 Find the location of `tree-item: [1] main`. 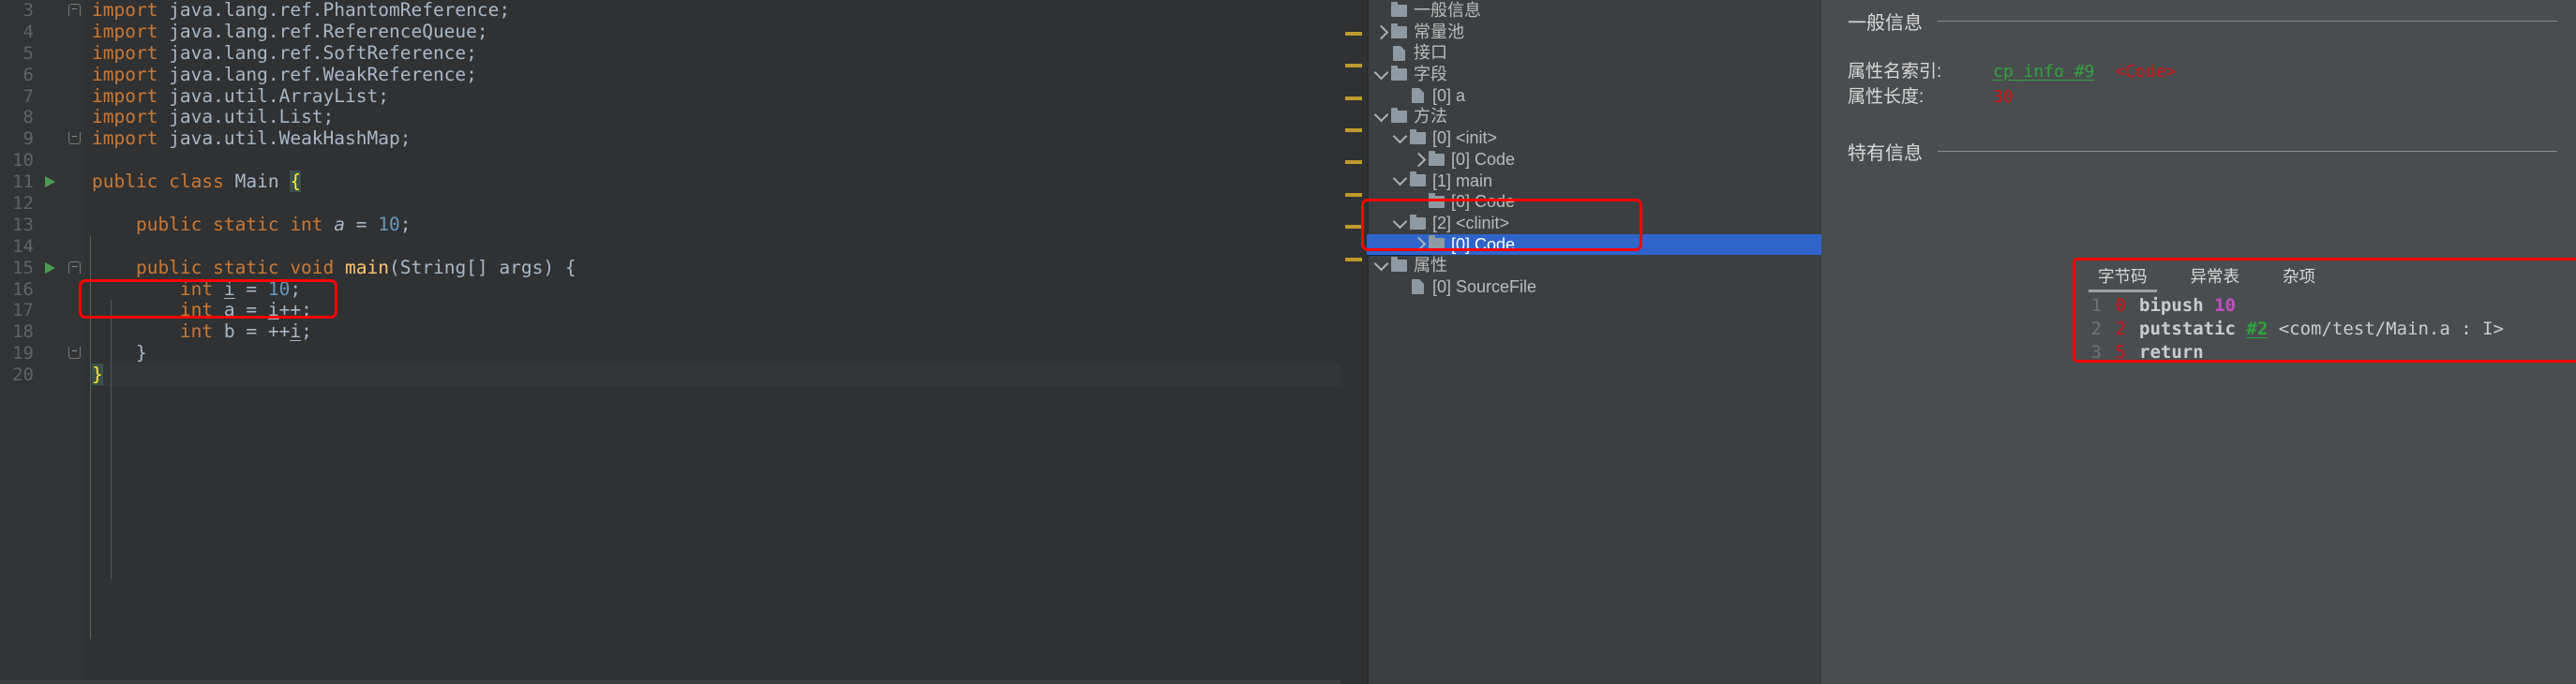

tree-item: [1] main is located at coordinates (1594, 181).